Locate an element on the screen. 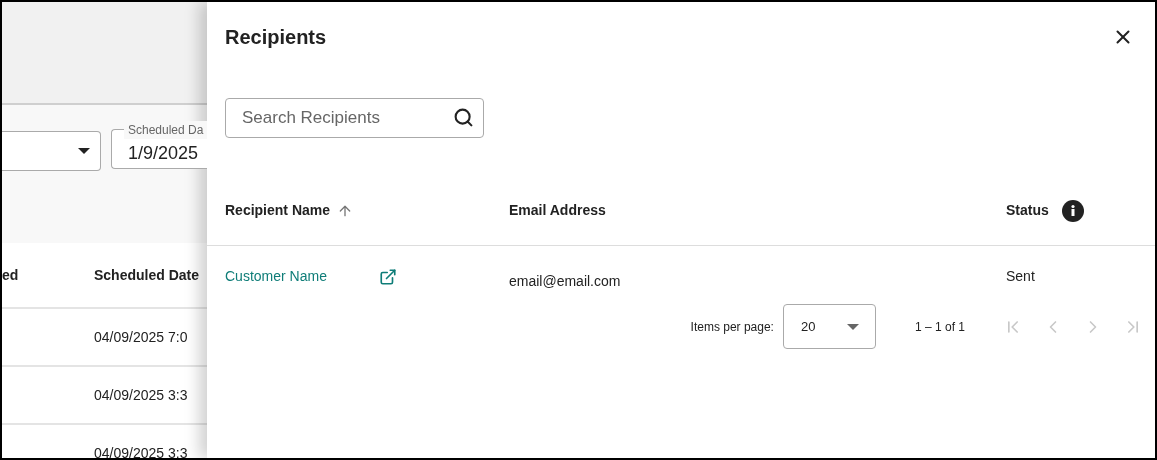 The width and height of the screenshot is (1157, 460). column-header: Scheduled Date is located at coordinates (147, 275).